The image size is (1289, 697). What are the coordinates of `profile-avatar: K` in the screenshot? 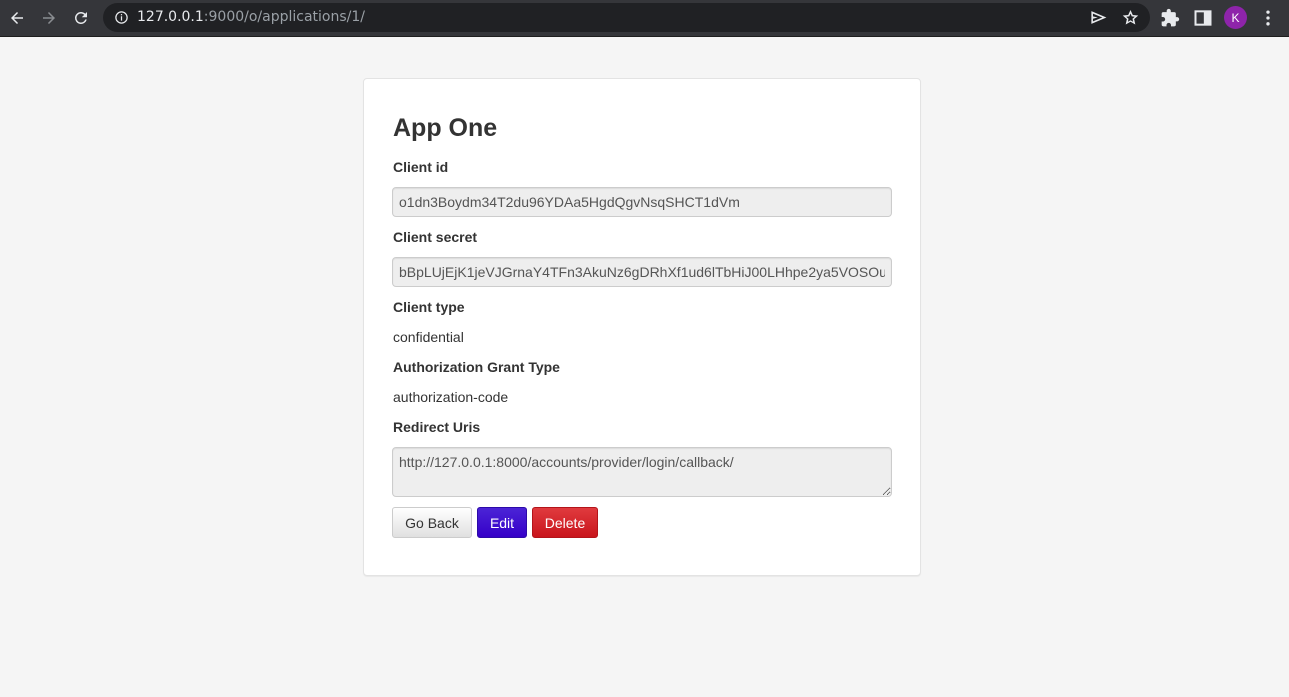 It's located at (1235, 17).